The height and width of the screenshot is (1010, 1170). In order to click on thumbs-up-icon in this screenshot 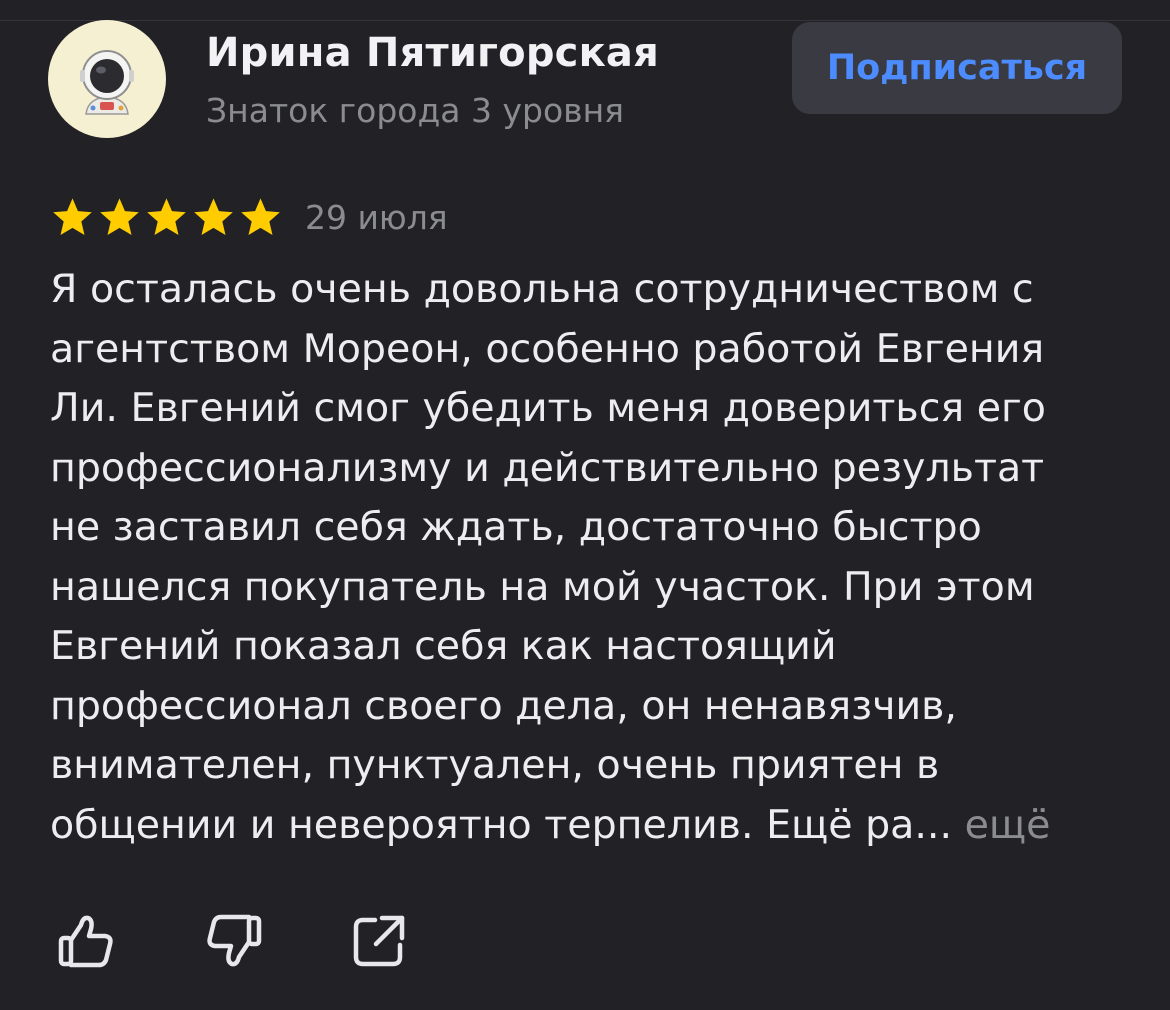, I will do `click(85, 941)`.